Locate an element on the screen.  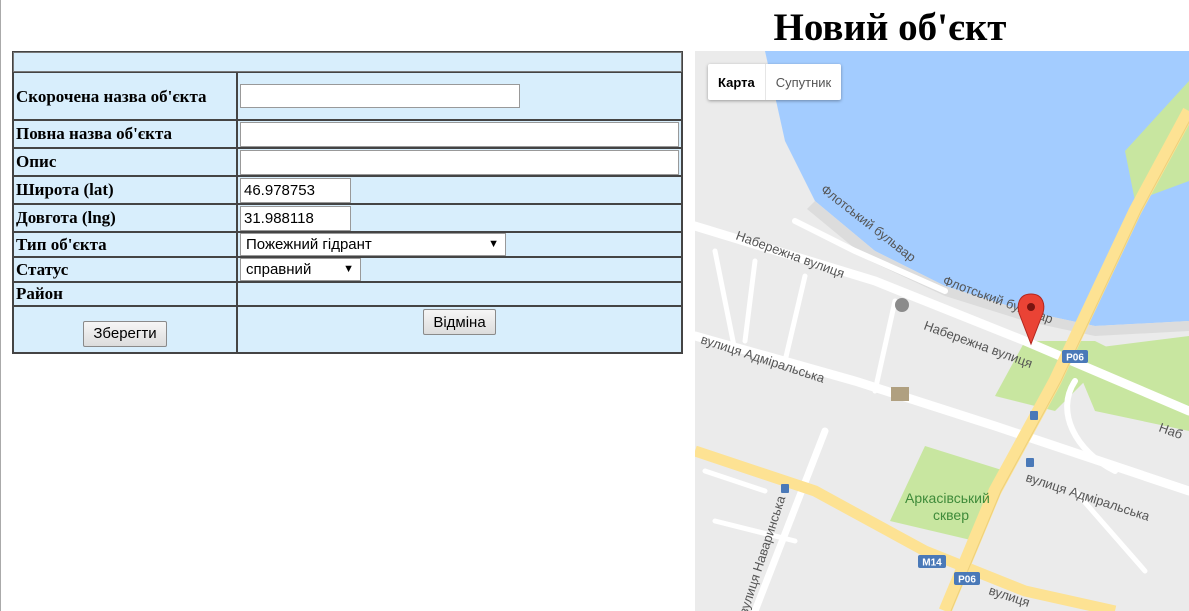
shield-p06-a: P06 is located at coordinates (1075, 357).